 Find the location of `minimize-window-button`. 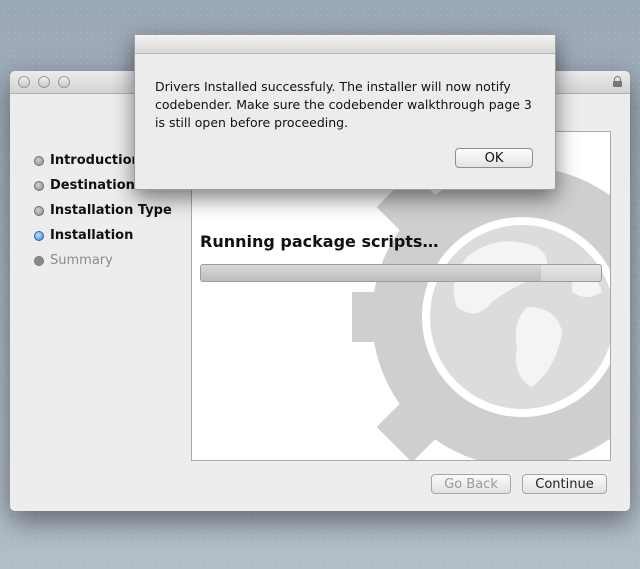

minimize-window-button is located at coordinates (44, 82).